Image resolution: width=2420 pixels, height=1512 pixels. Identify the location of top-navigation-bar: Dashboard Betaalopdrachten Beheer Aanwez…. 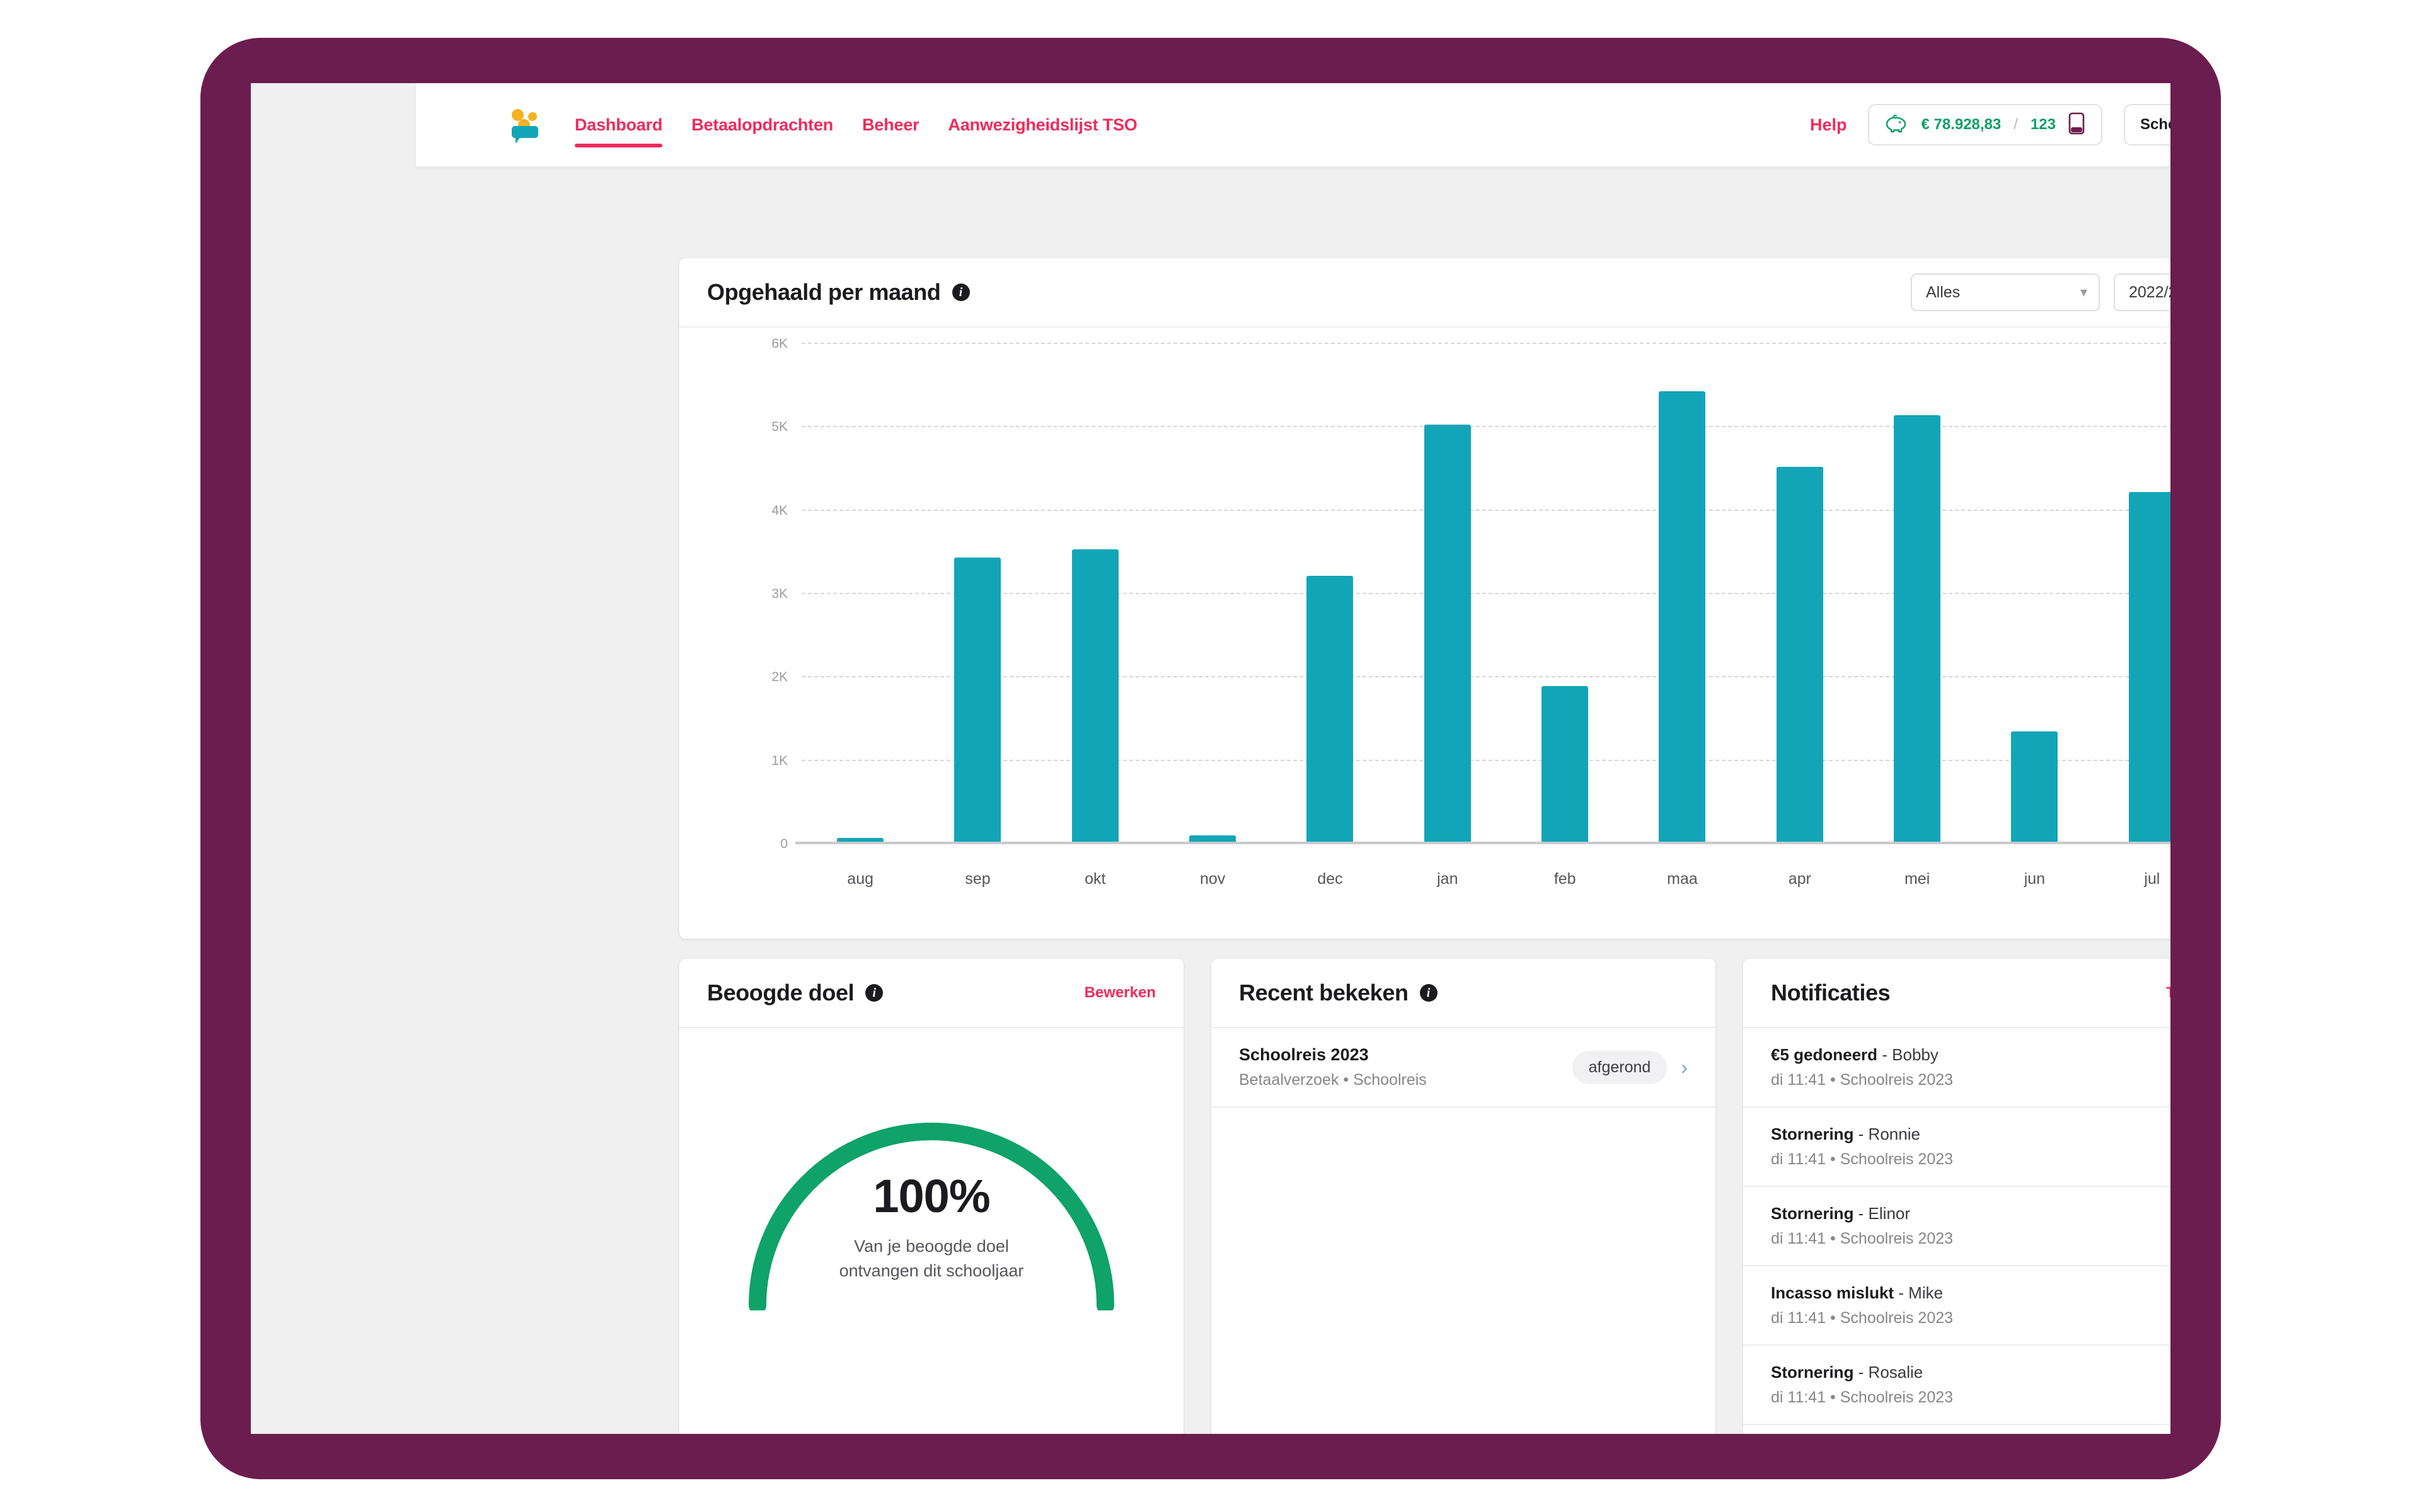
(1293, 124).